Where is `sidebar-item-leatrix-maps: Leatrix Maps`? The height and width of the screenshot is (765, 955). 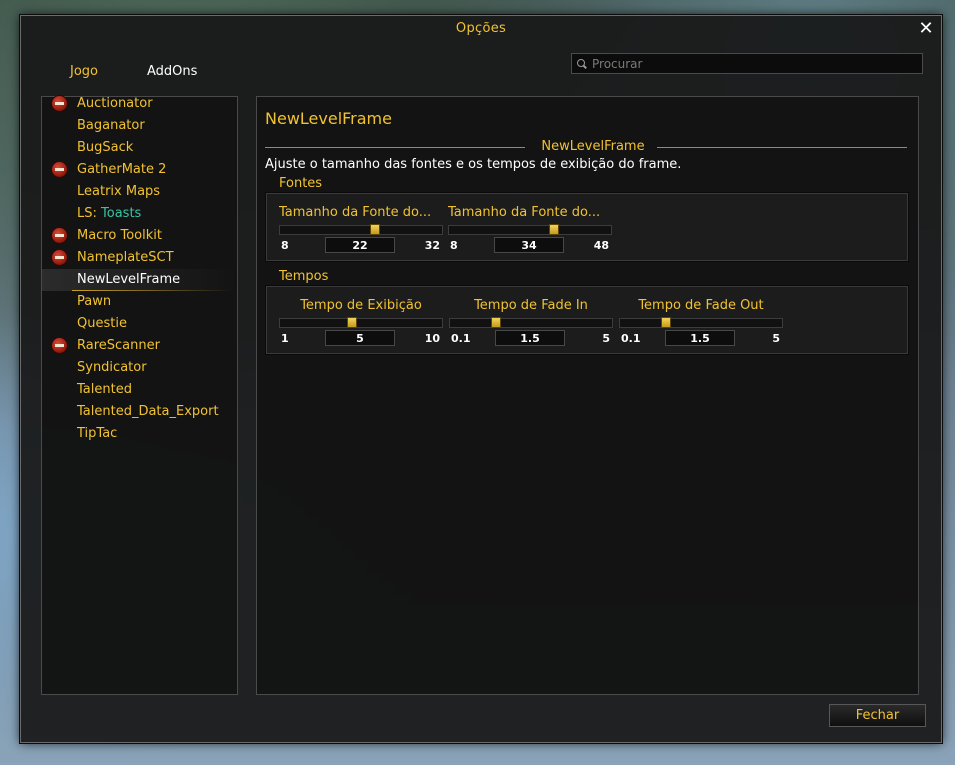
sidebar-item-leatrix-maps: Leatrix Maps is located at coordinates (139, 192).